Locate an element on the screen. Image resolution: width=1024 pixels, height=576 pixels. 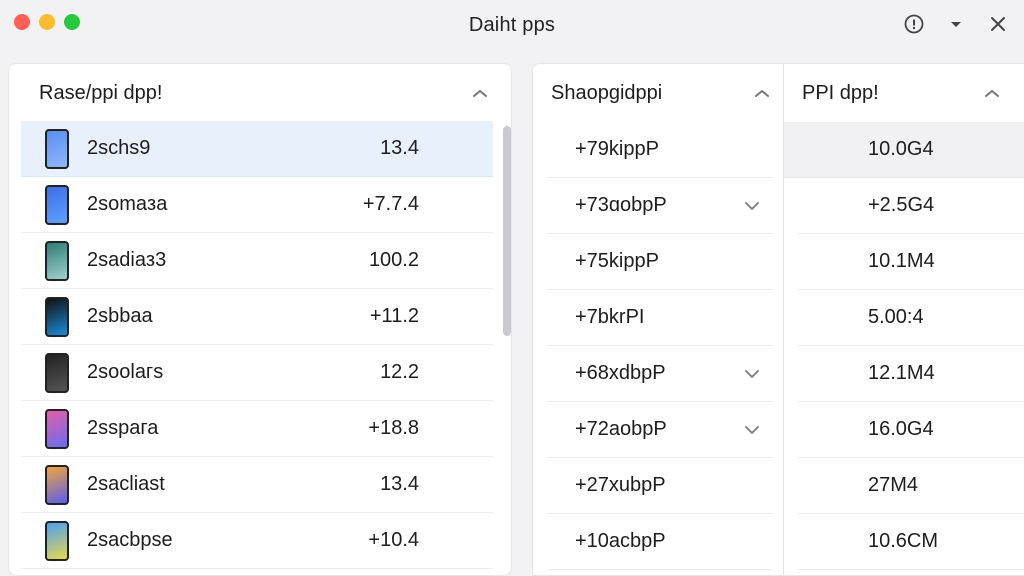
info-icon is located at coordinates (914, 24).